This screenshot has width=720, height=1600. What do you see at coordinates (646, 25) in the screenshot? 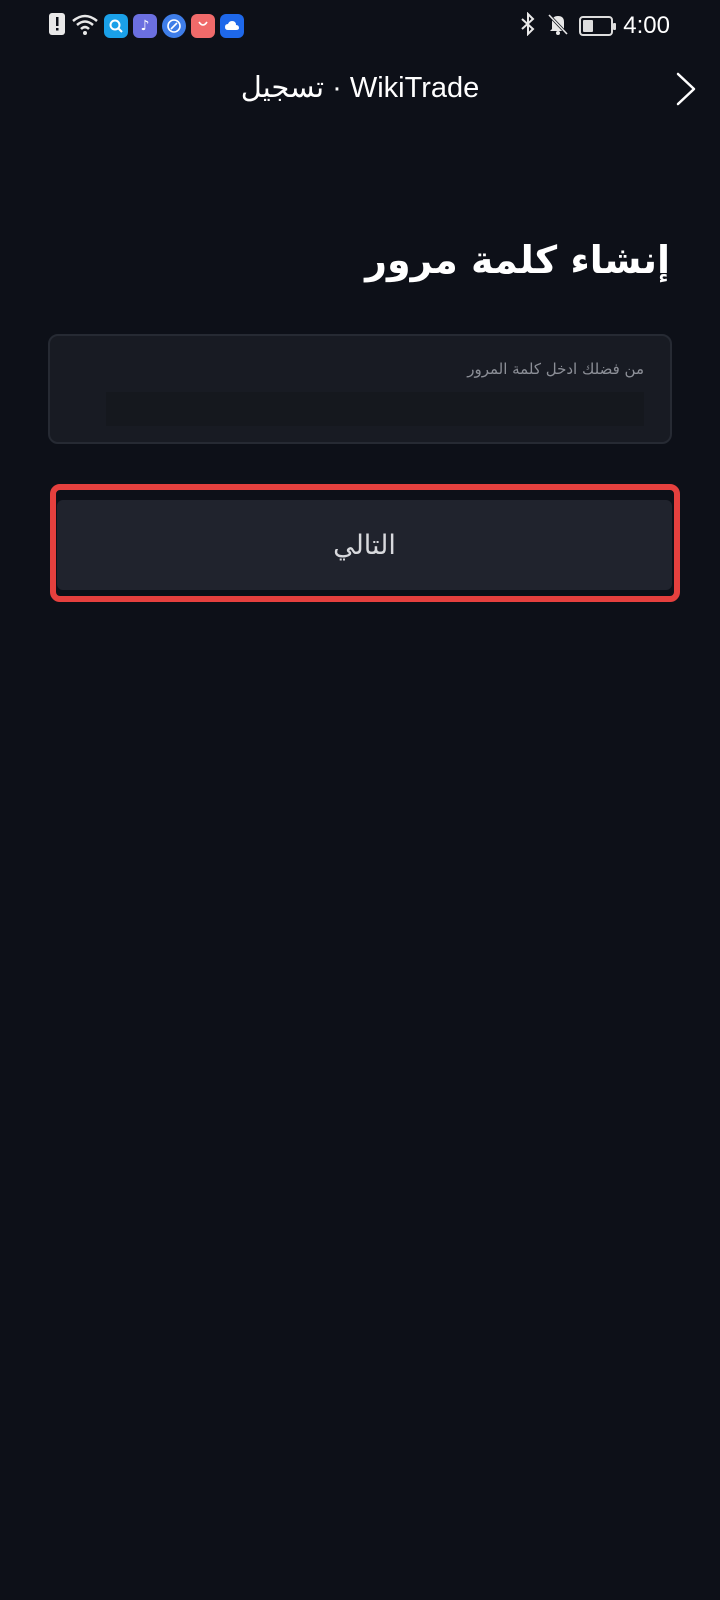
I see `clock: 4:00` at bounding box center [646, 25].